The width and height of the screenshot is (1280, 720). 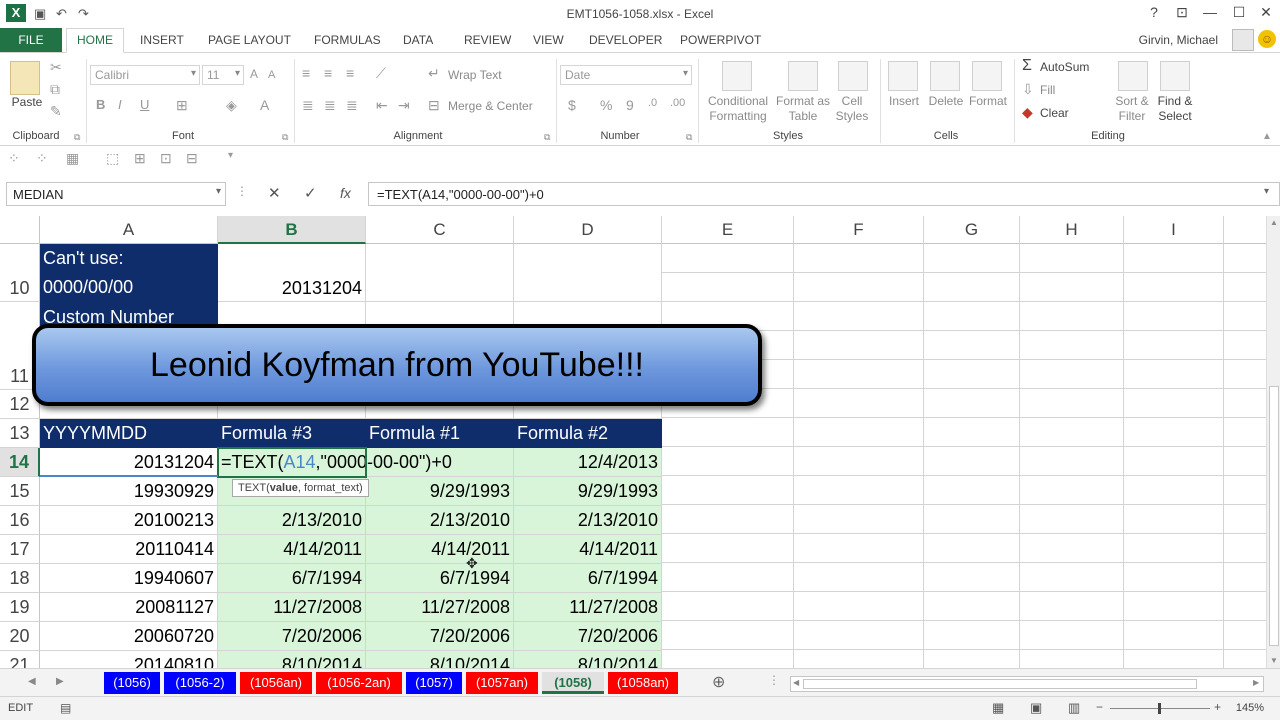 I want to click on sheet-tab-1056-2: (1056-2), so click(x=200, y=683).